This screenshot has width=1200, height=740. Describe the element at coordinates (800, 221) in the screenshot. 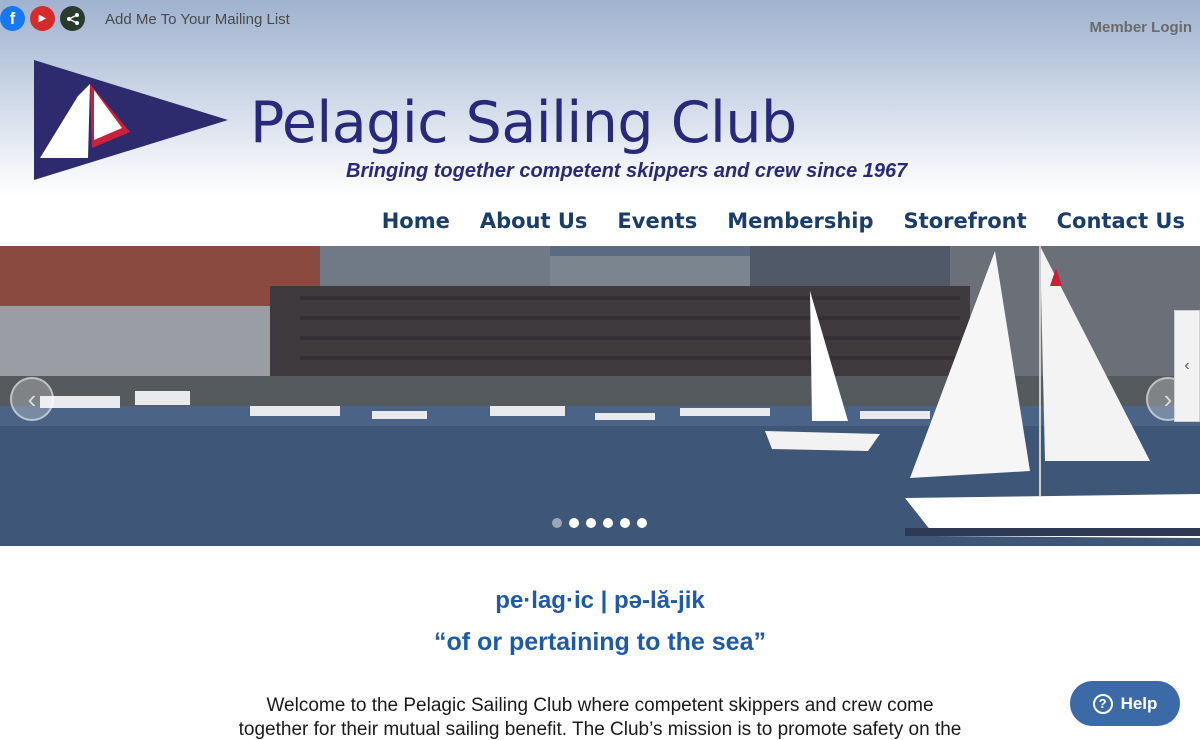

I see `nav-membership: Membership` at that location.